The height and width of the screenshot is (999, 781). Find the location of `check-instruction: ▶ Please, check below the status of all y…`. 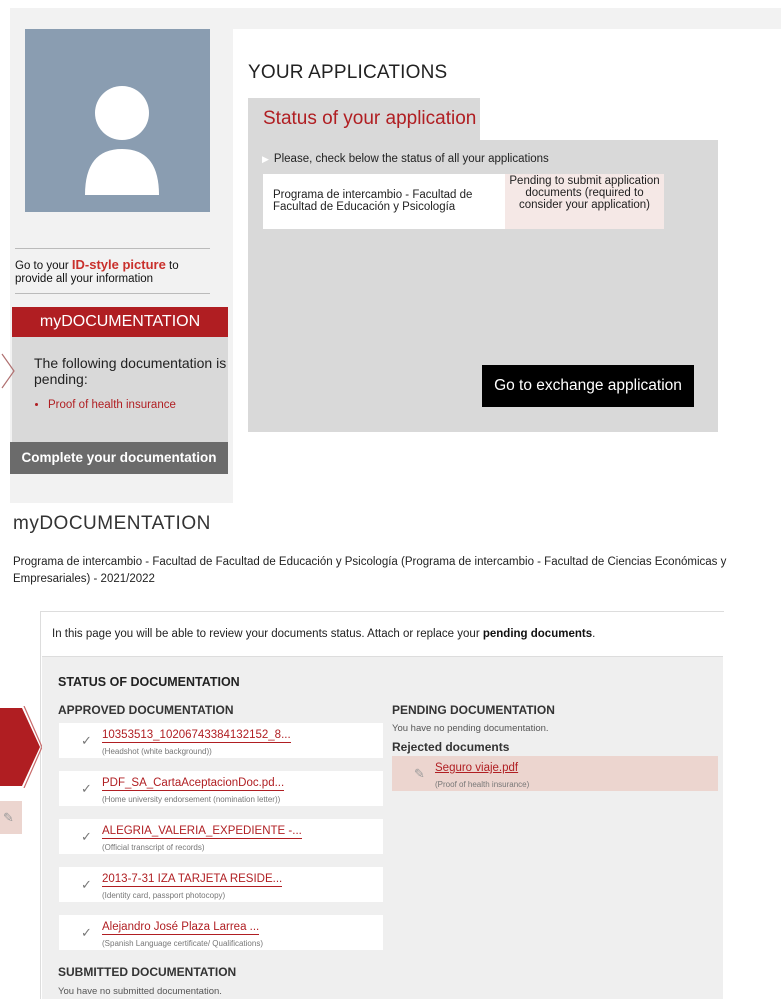

check-instruction: ▶ Please, check below the status of all y… is located at coordinates (405, 159).